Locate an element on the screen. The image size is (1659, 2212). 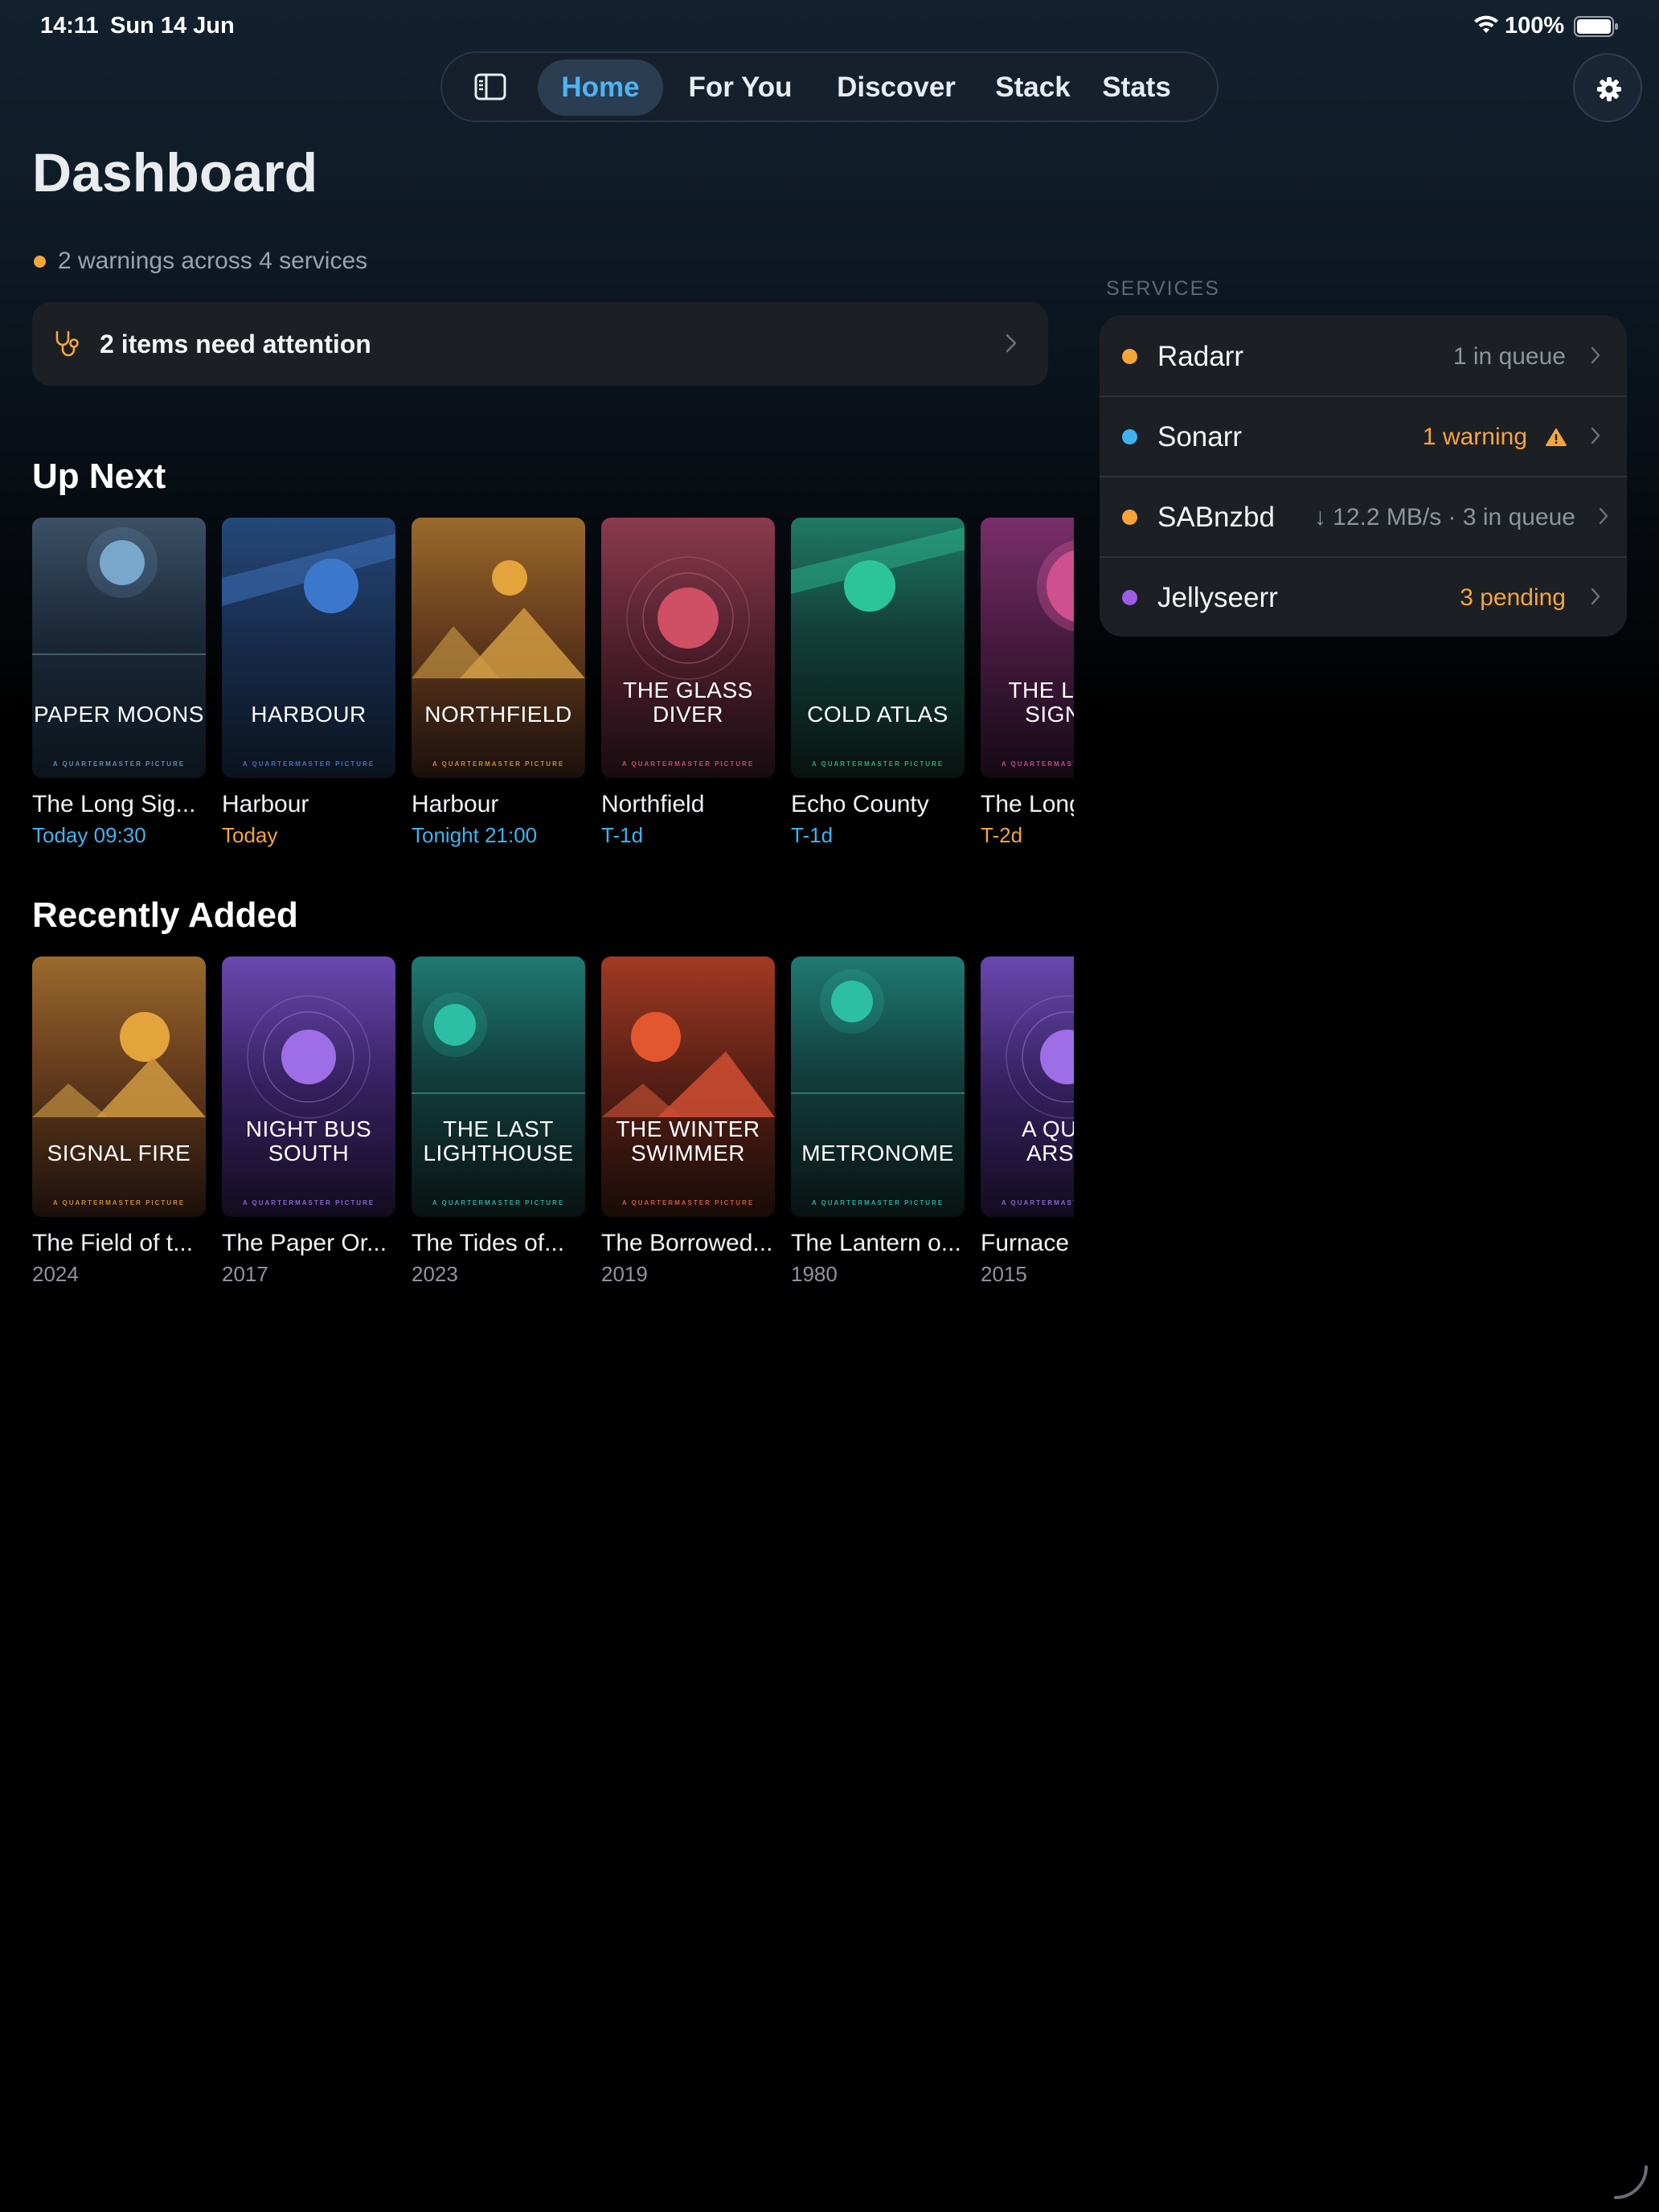
card-time: Today 09:30 is located at coordinates (89, 835).